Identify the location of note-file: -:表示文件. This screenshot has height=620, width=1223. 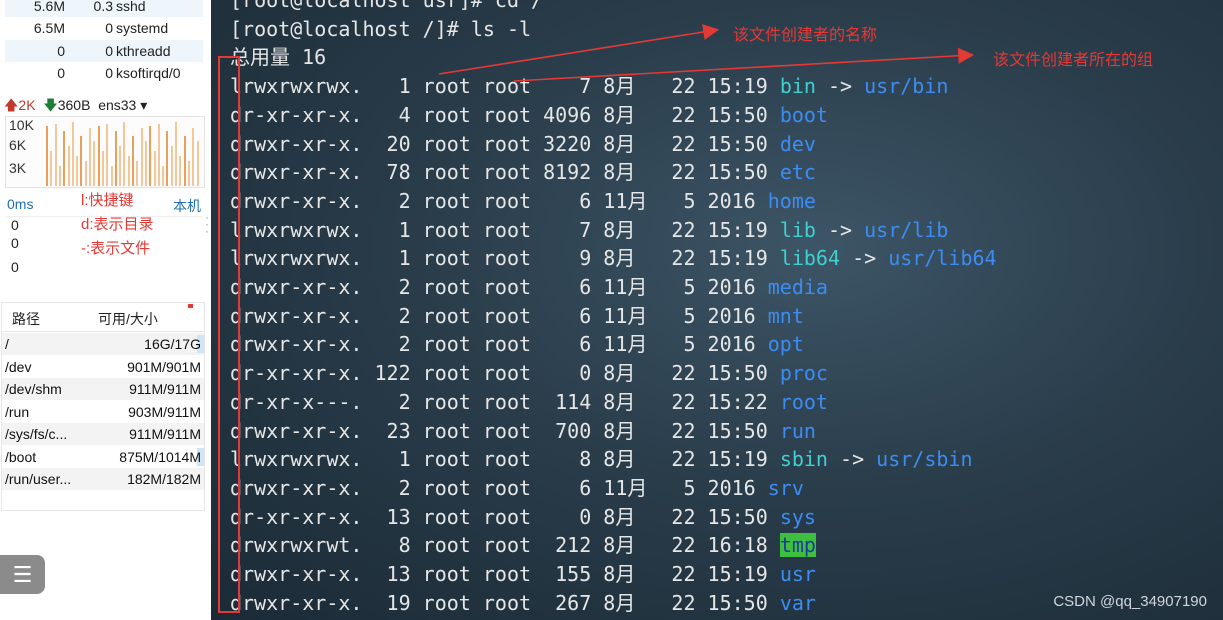
(116, 248).